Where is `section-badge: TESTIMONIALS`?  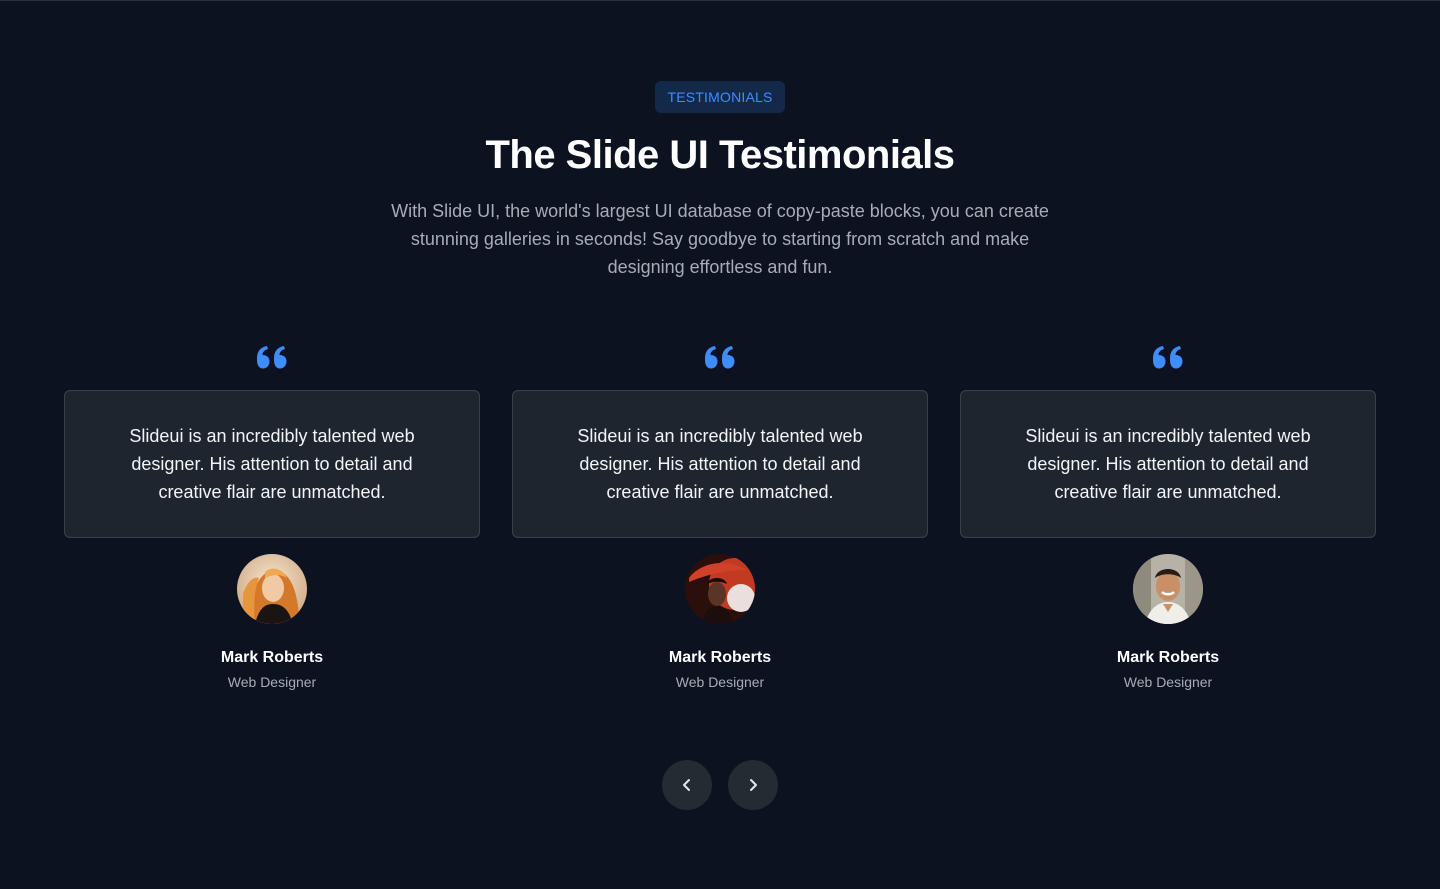 section-badge: TESTIMONIALS is located at coordinates (720, 97).